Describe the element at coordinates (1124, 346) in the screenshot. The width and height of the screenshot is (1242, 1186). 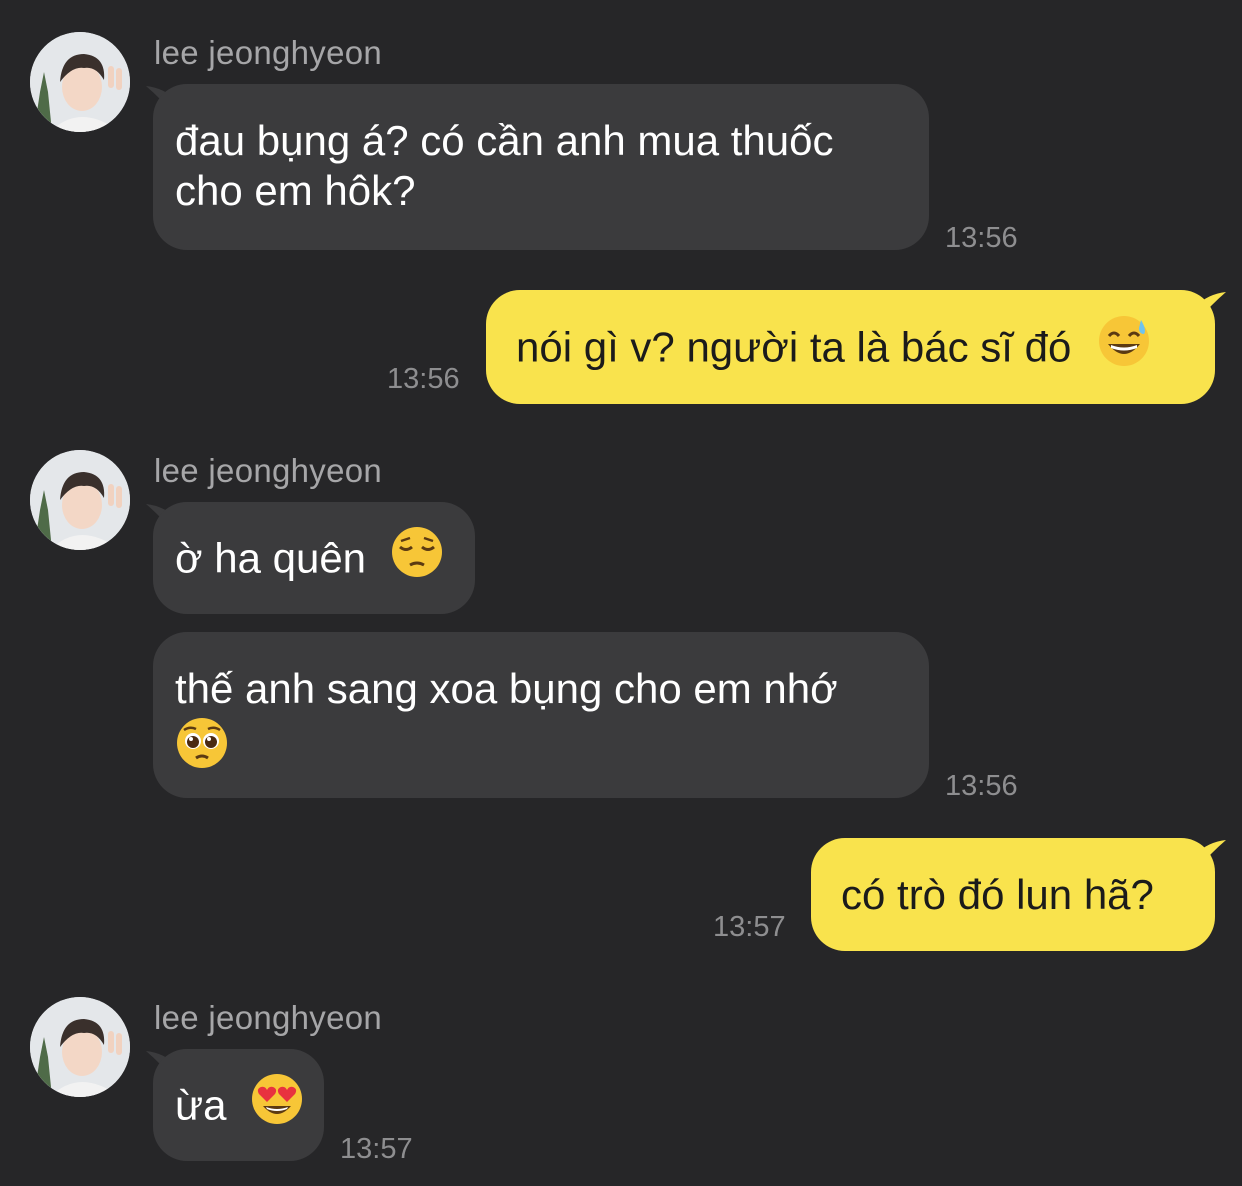
I see `grinning-sweat-emoji` at that location.